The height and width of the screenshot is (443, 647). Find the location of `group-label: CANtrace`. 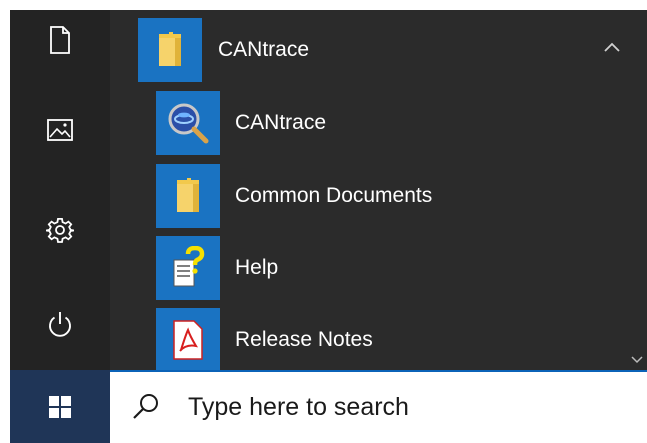

group-label: CANtrace is located at coordinates (264, 49).